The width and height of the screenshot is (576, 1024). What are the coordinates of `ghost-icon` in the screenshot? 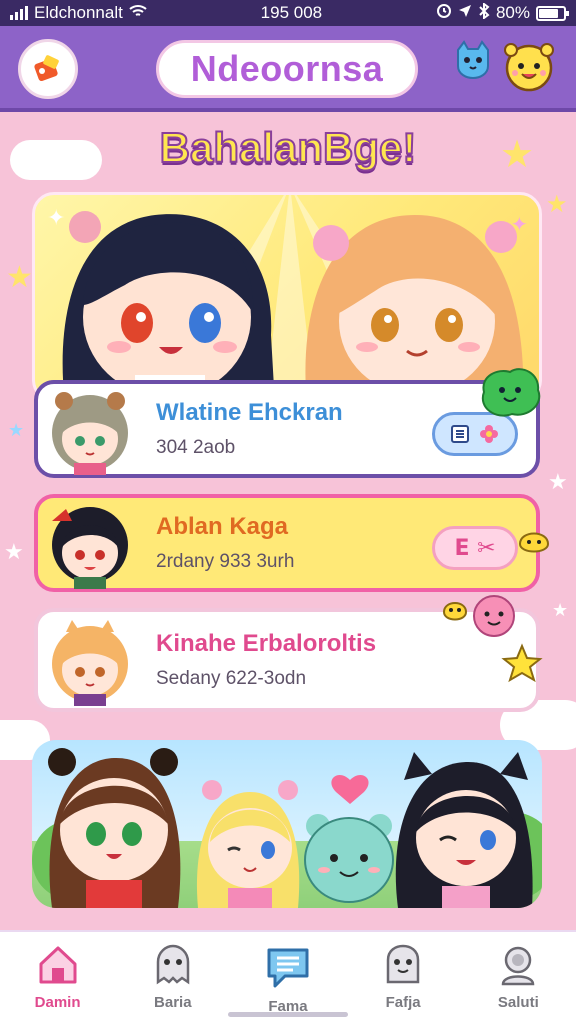 It's located at (173, 964).